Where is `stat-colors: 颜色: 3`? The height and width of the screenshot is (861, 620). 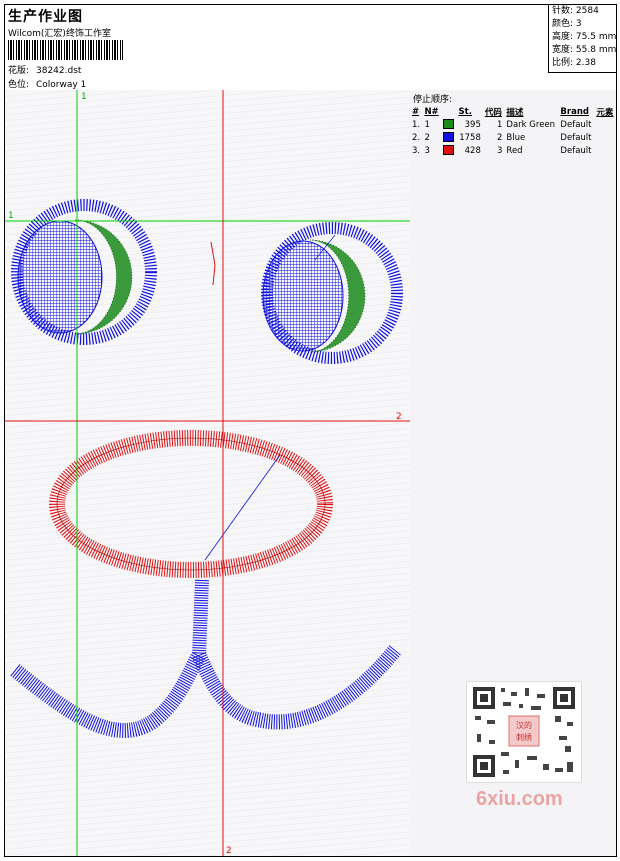
stat-colors: 颜色: 3 is located at coordinates (567, 24).